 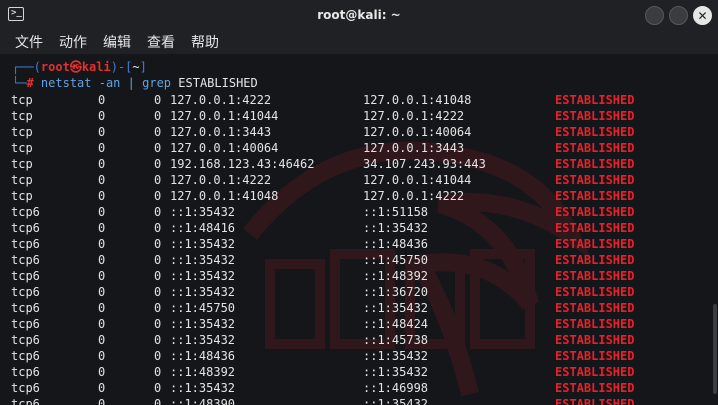 I want to click on cell-local: ::1:48416, so click(x=203, y=228).